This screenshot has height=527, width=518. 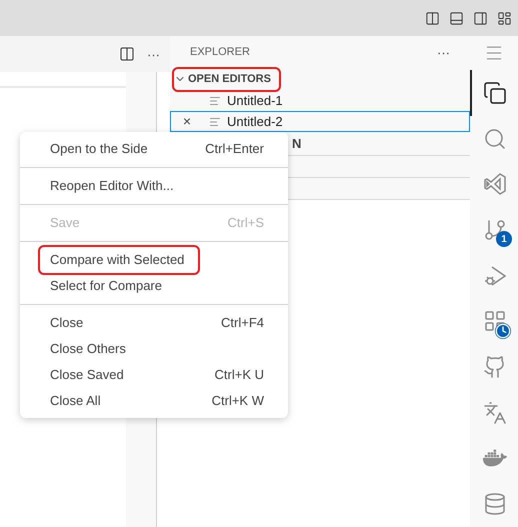 What do you see at coordinates (495, 93) in the screenshot?
I see `files-icon` at bounding box center [495, 93].